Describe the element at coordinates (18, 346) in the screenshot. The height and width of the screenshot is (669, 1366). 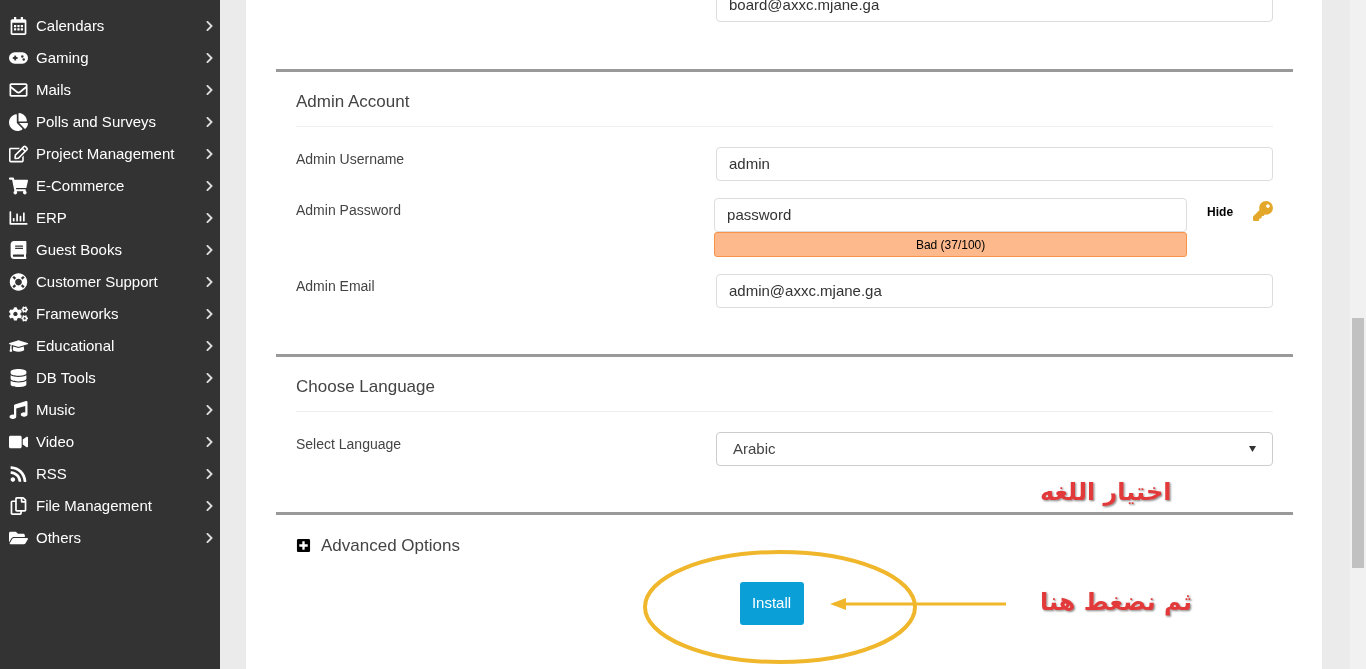
I see `graduation-cap-icon` at that location.